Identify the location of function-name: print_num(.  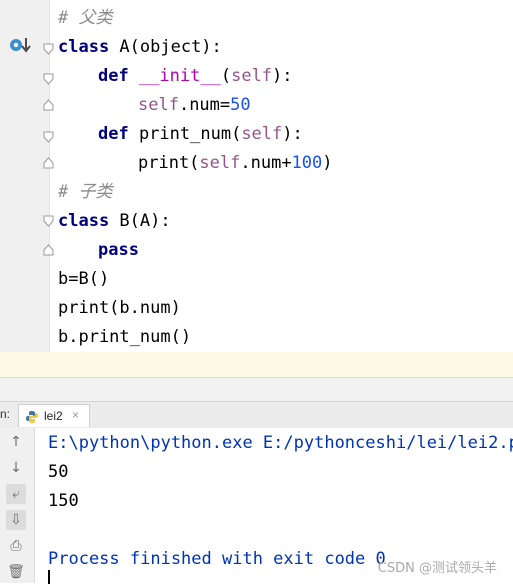
(185, 134).